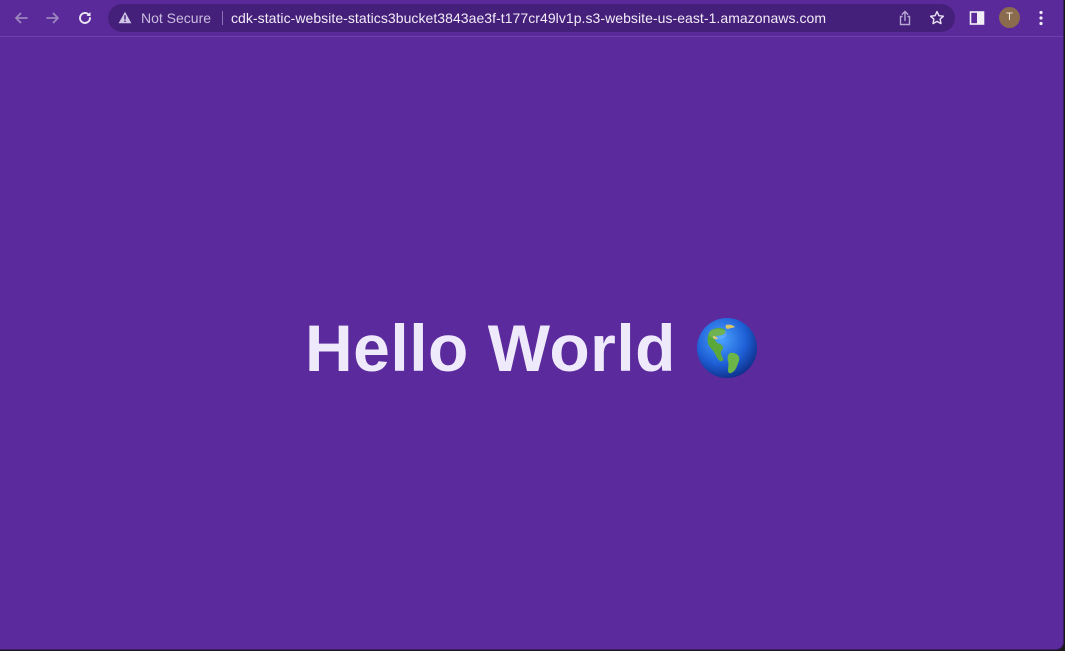  I want to click on forward-button, so click(53, 18).